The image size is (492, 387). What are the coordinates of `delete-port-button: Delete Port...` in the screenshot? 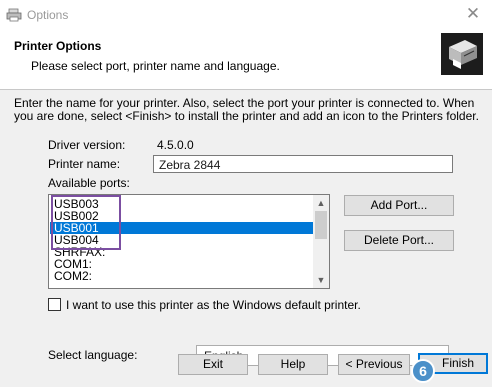 It's located at (399, 240).